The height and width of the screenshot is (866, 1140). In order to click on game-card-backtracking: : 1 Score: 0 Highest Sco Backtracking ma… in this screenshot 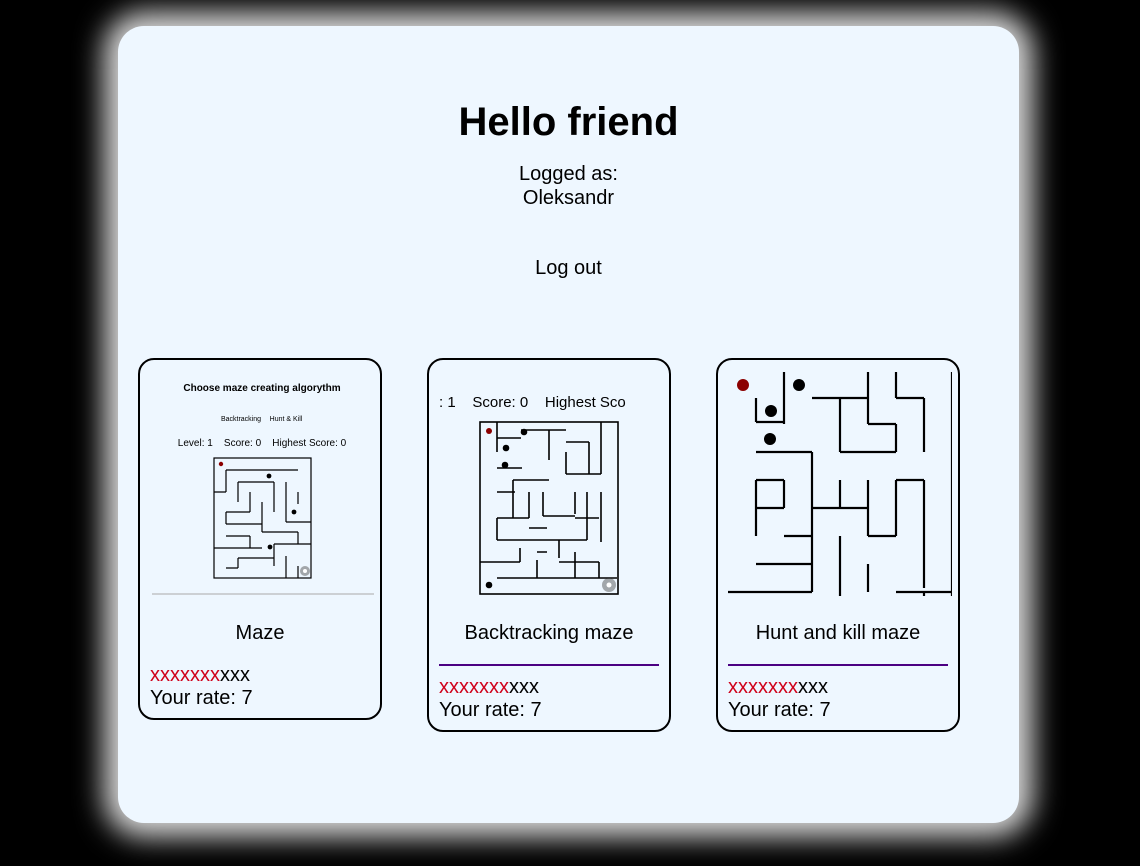, I will do `click(549, 545)`.